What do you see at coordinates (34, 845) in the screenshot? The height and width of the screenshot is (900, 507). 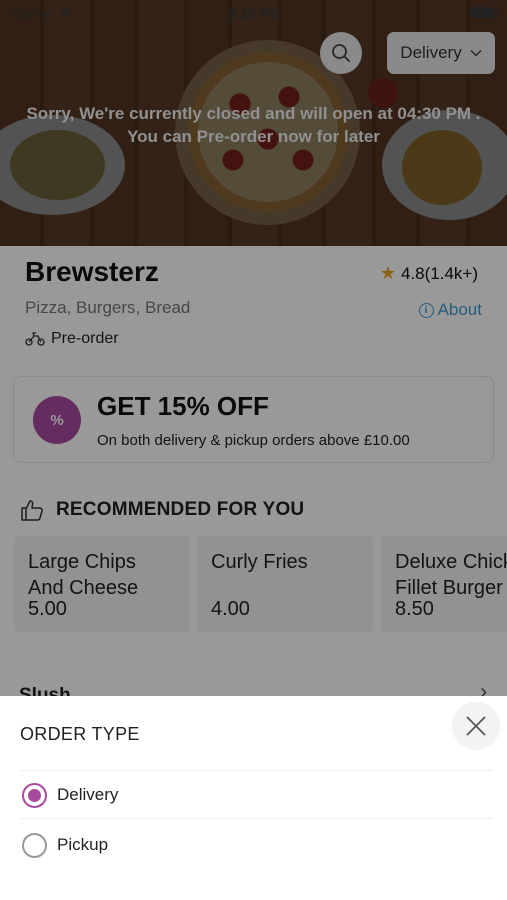 I see `radio-unselected-icon` at bounding box center [34, 845].